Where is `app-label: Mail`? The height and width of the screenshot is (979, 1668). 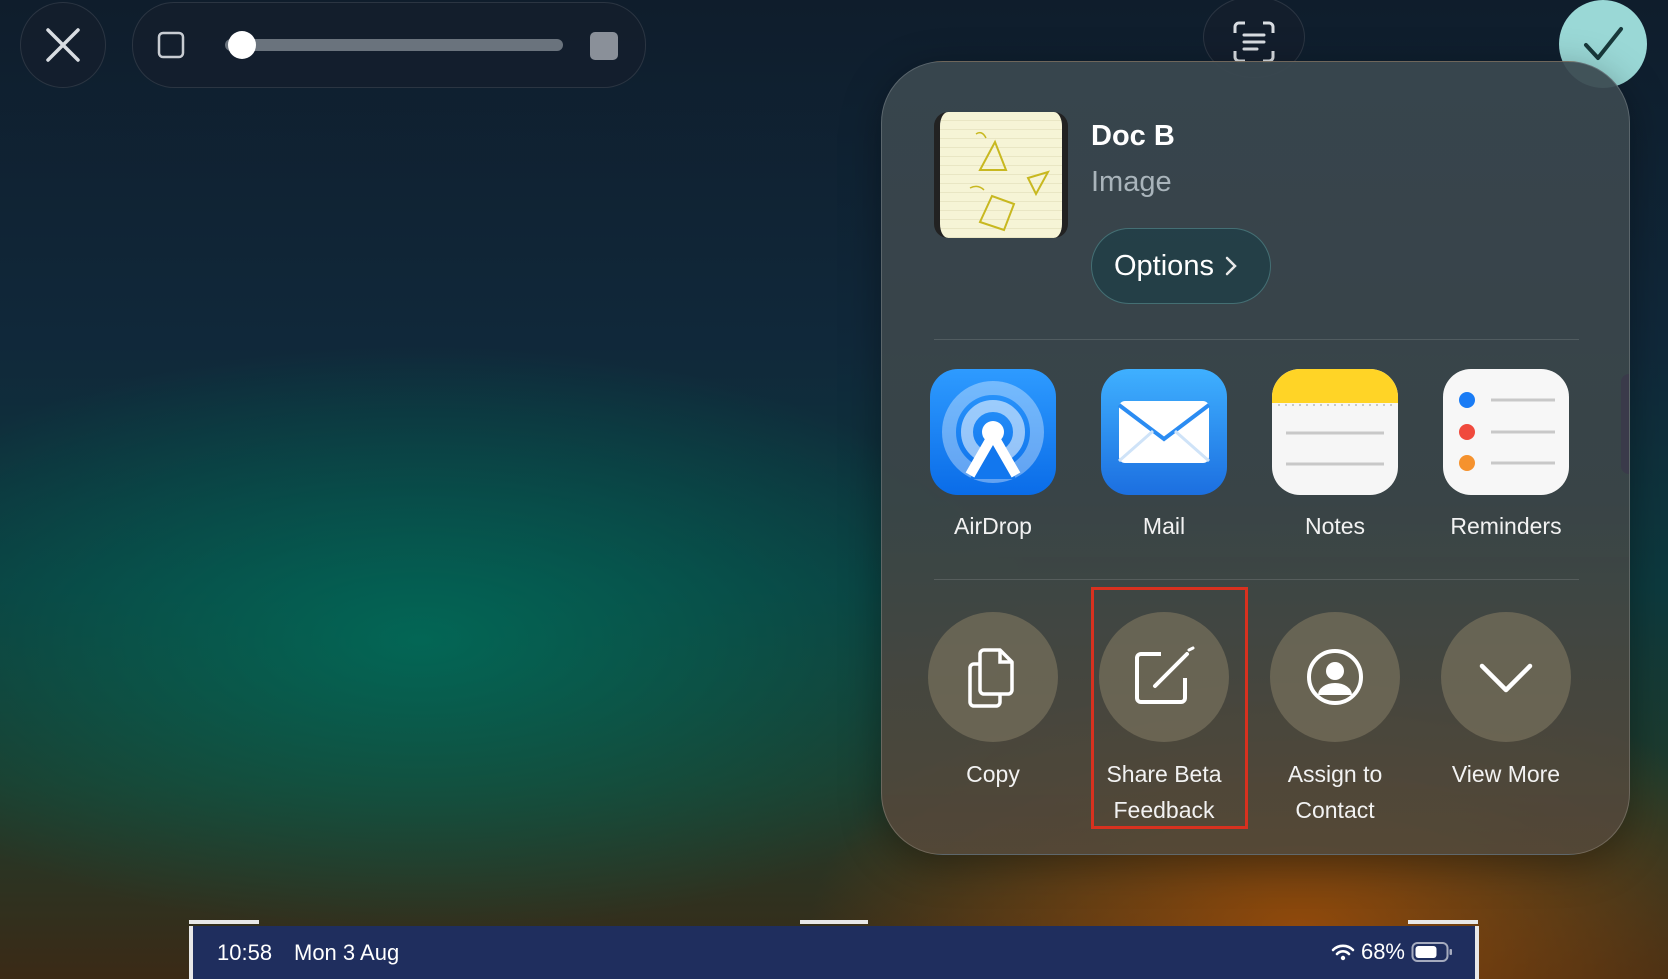
app-label: Mail is located at coordinates (1164, 526).